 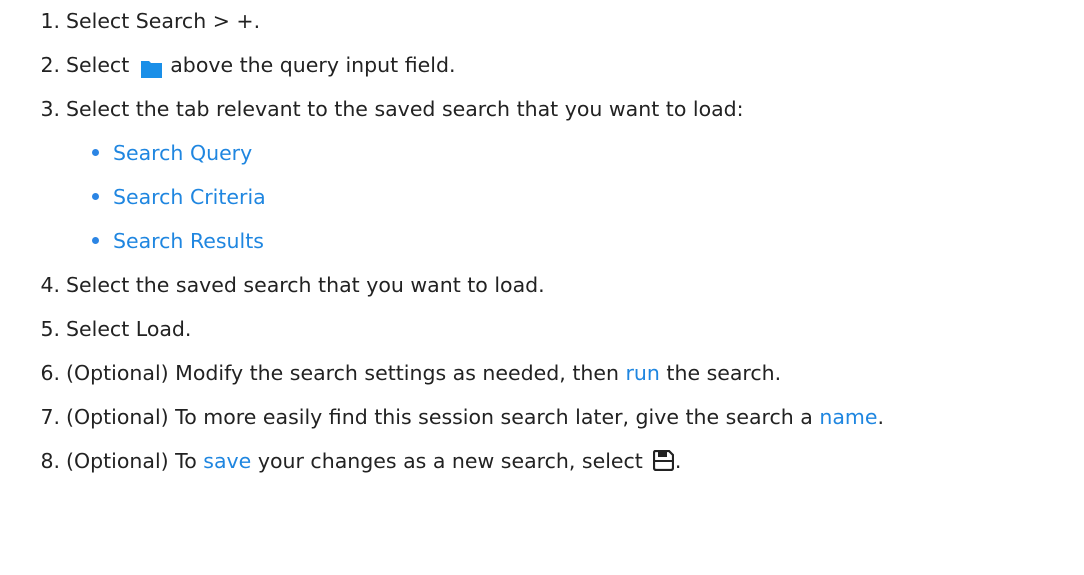 What do you see at coordinates (163, 21) in the screenshot?
I see `step-text: Select Search > +.` at bounding box center [163, 21].